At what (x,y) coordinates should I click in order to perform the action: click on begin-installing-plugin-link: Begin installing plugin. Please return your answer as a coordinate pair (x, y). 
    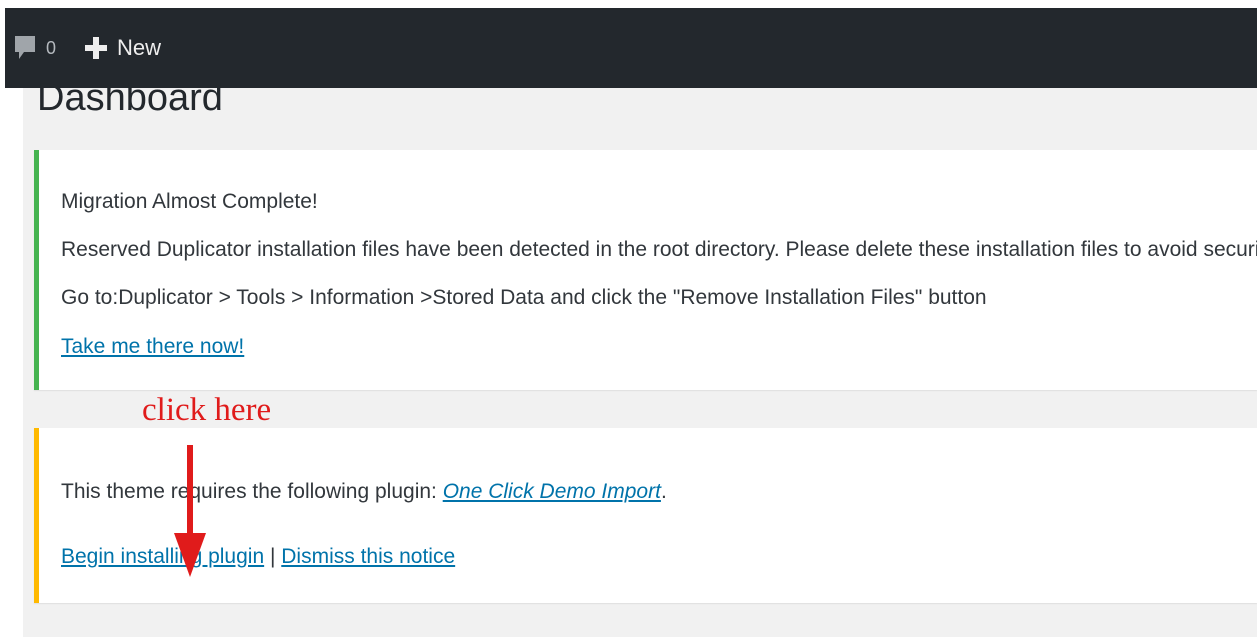
    Looking at the image, I should click on (162, 556).